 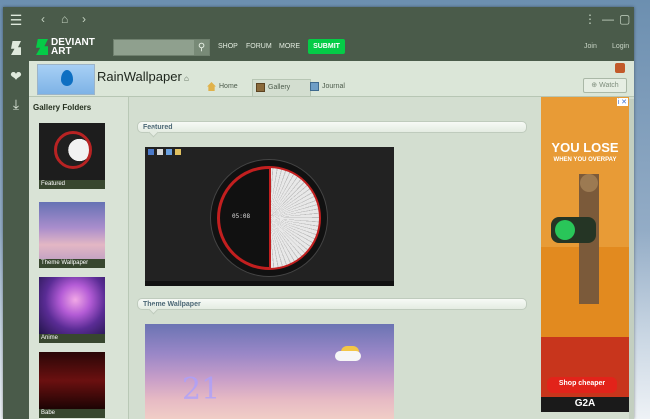 What do you see at coordinates (609, 85) in the screenshot?
I see `watch-label: Watch` at bounding box center [609, 85].